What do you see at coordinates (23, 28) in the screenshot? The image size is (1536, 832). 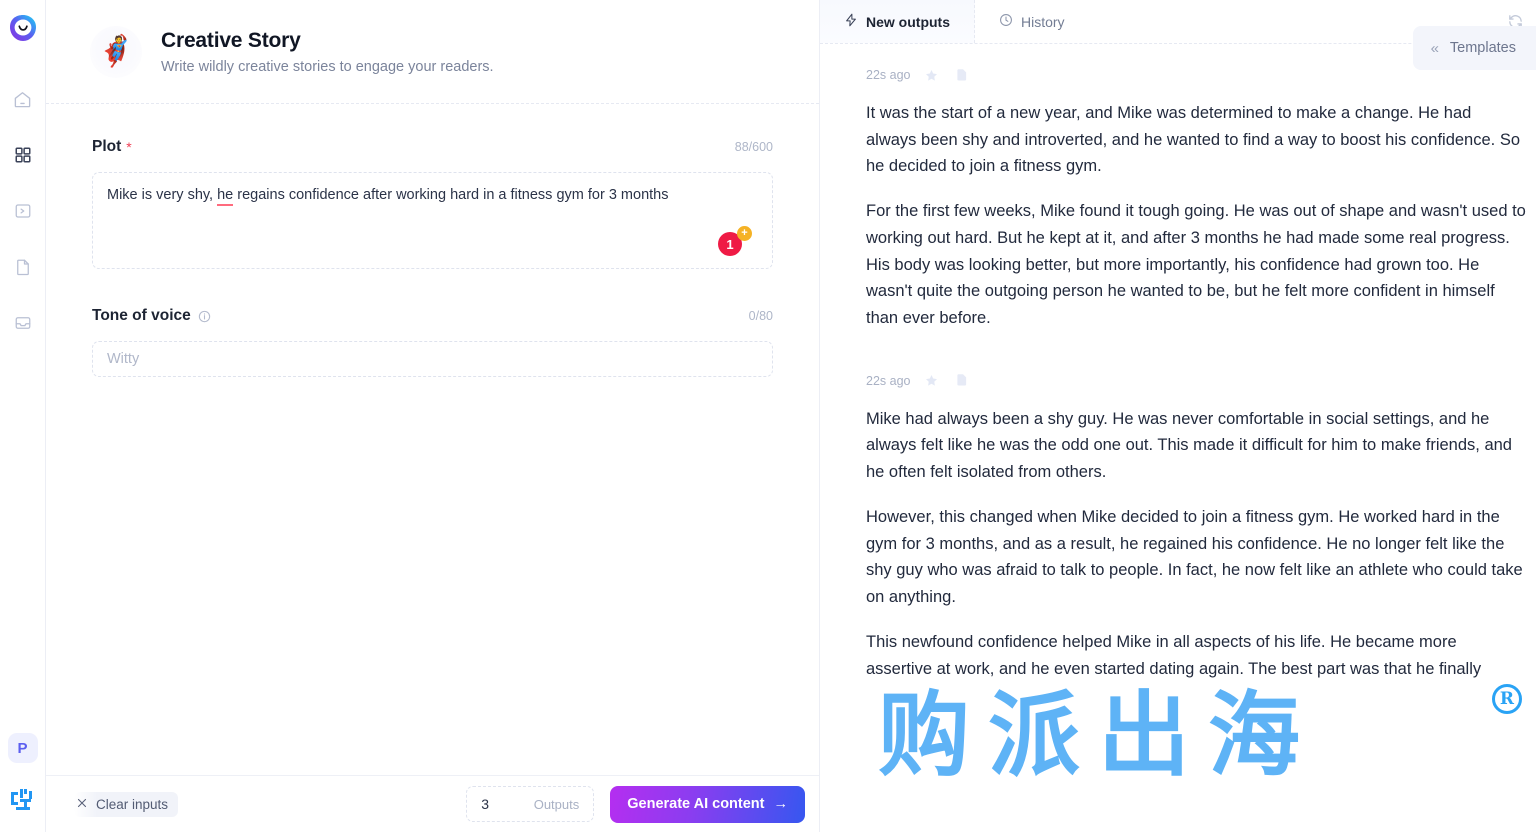 I see `brand-logo-icon` at bounding box center [23, 28].